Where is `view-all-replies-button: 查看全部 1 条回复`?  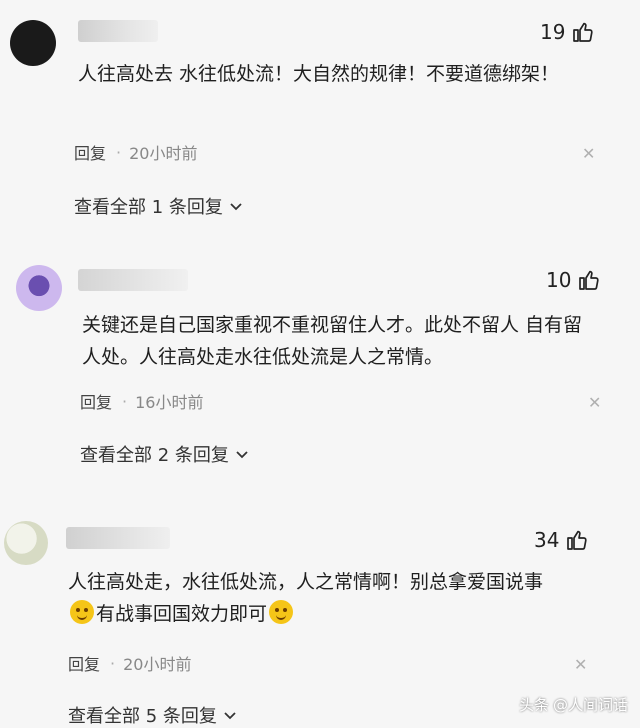
view-all-replies-button: 查看全部 1 条回复 is located at coordinates (158, 206).